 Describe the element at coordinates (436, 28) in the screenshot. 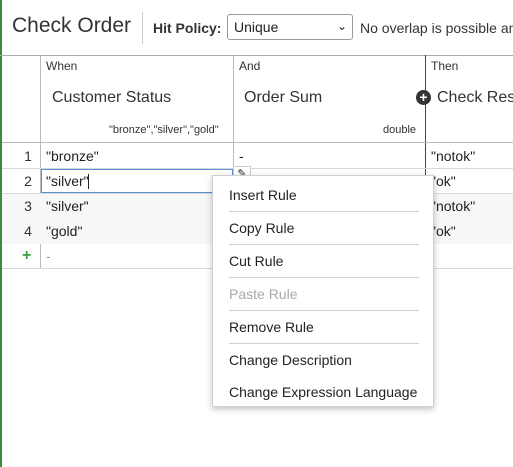

I see `hit-policy-description: No overlap is possible an` at that location.